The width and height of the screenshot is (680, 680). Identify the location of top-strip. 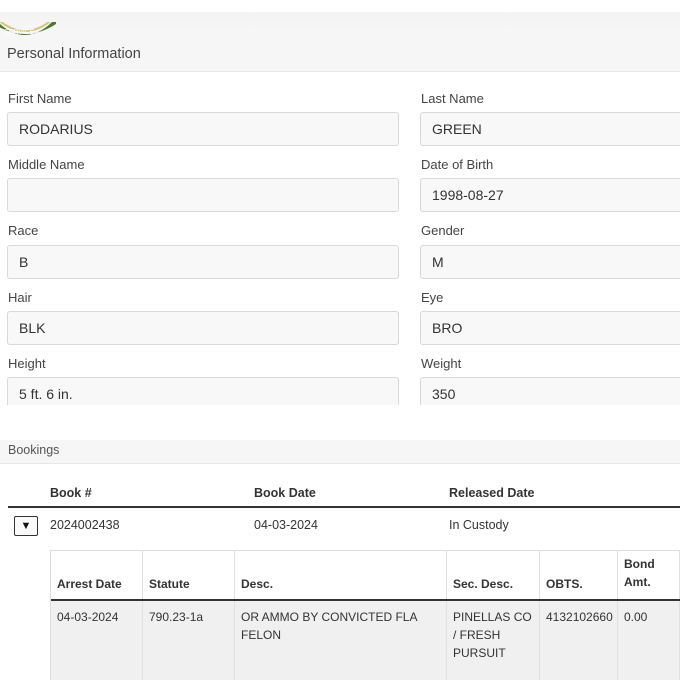
(340, 18).